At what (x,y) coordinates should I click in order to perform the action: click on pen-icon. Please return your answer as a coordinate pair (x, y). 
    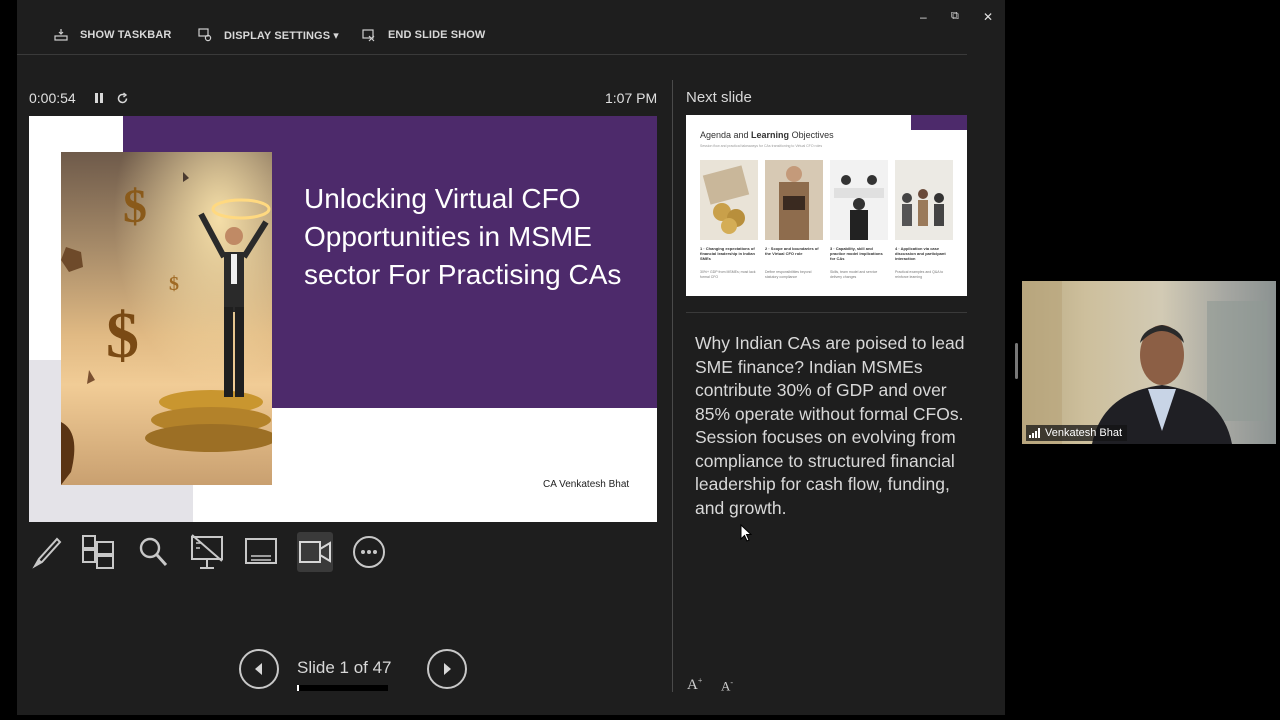
    Looking at the image, I should click on (47, 553).